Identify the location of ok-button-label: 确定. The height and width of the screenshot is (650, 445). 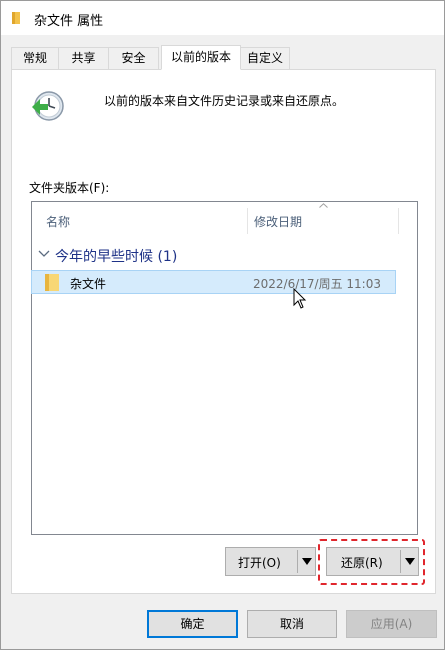
(192, 624).